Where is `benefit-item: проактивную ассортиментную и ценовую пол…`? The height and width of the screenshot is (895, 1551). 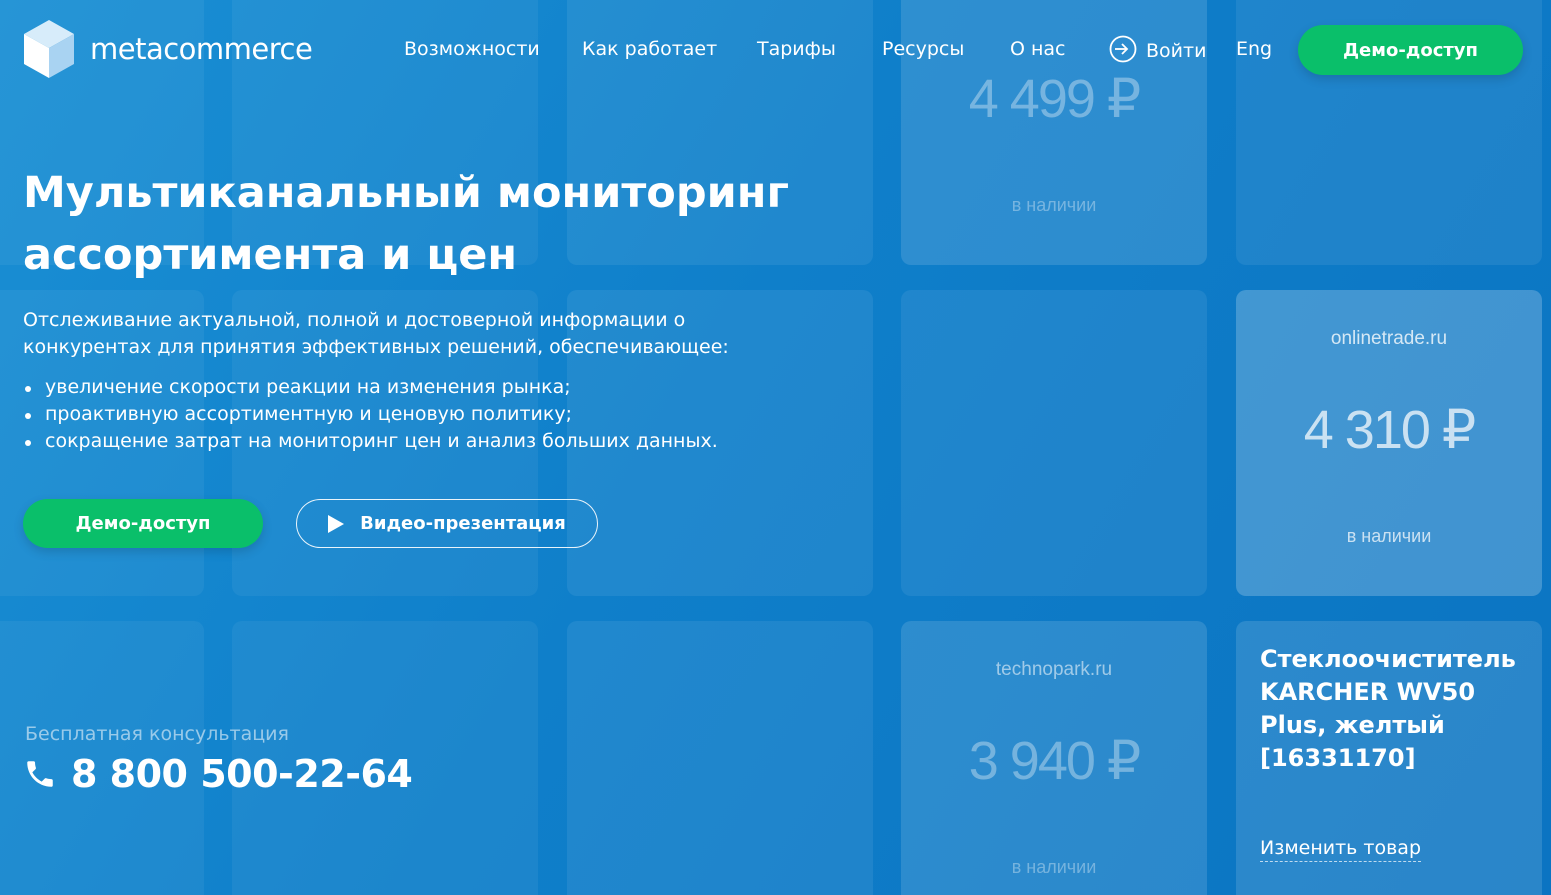
benefit-item: проактивную ассортиментную и ценовую пол… is located at coordinates (370, 414).